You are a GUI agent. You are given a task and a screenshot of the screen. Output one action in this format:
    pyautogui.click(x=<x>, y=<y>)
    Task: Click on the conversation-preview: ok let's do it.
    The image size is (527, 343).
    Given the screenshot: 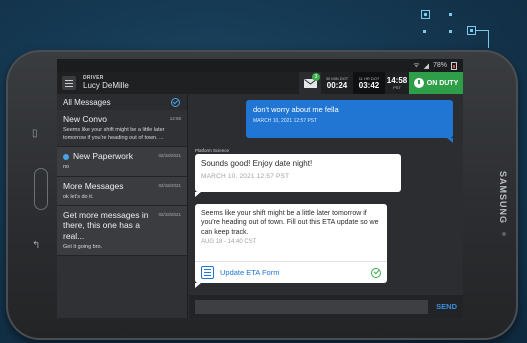 What is the action you would take?
    pyautogui.click(x=78, y=196)
    